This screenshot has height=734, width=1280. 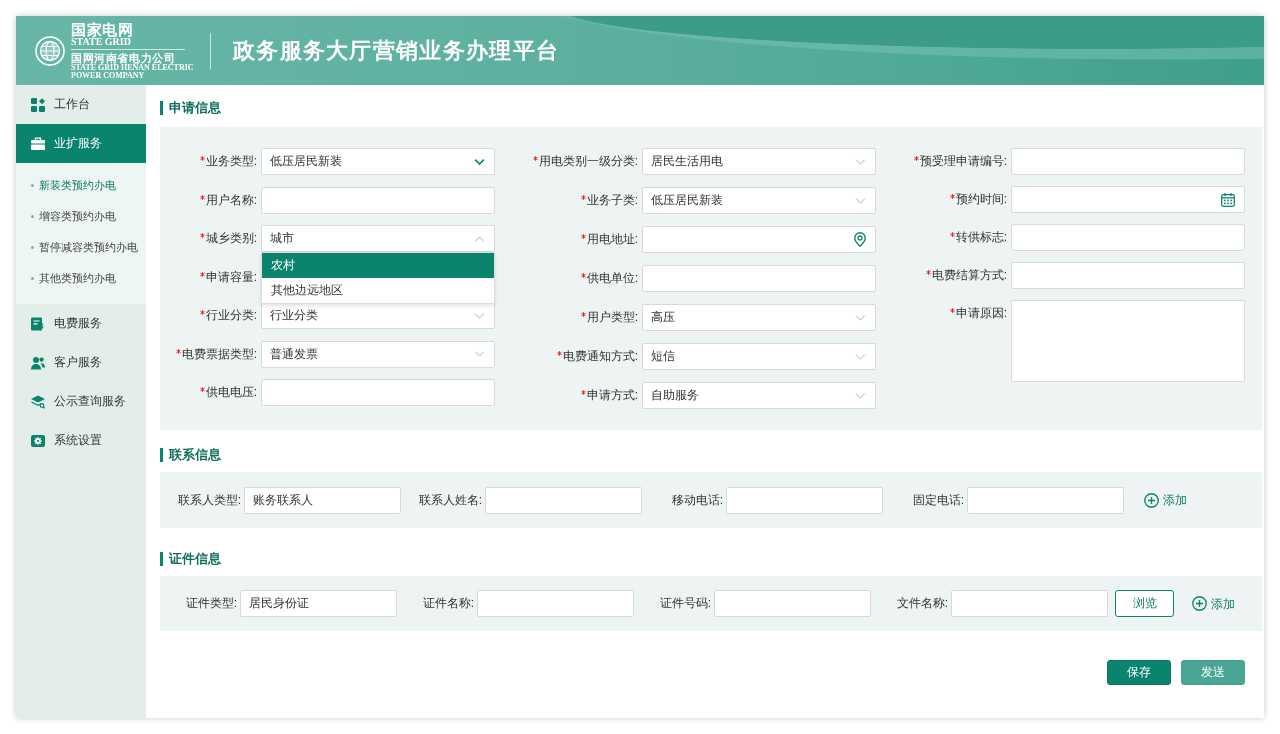 What do you see at coordinates (937, 500) in the screenshot?
I see `field-label: 固定电话:` at bounding box center [937, 500].